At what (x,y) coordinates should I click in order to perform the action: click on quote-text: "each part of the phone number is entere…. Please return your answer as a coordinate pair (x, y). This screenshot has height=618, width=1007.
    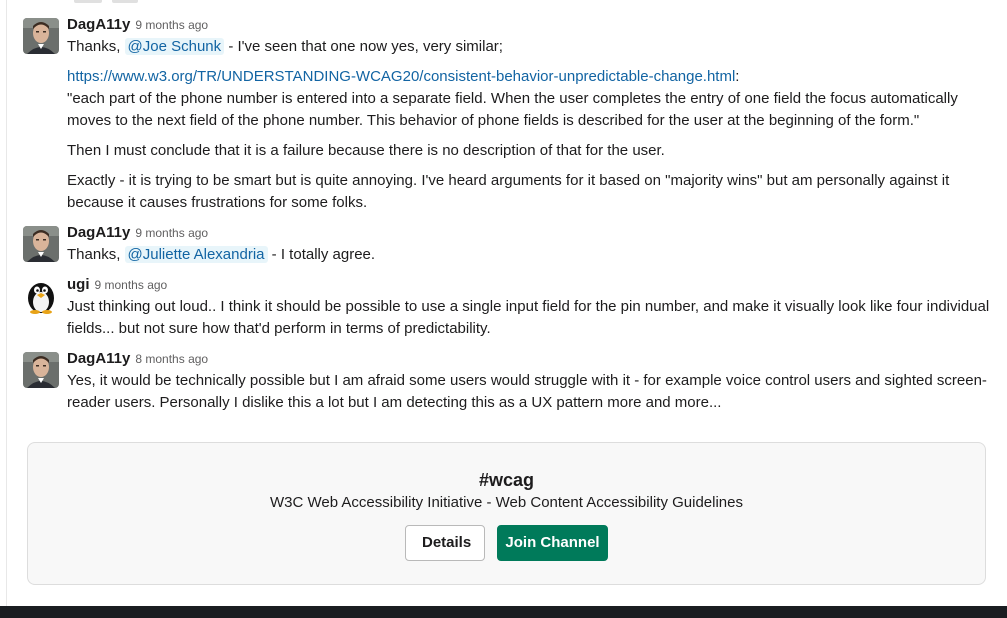
    Looking at the image, I should click on (512, 109).